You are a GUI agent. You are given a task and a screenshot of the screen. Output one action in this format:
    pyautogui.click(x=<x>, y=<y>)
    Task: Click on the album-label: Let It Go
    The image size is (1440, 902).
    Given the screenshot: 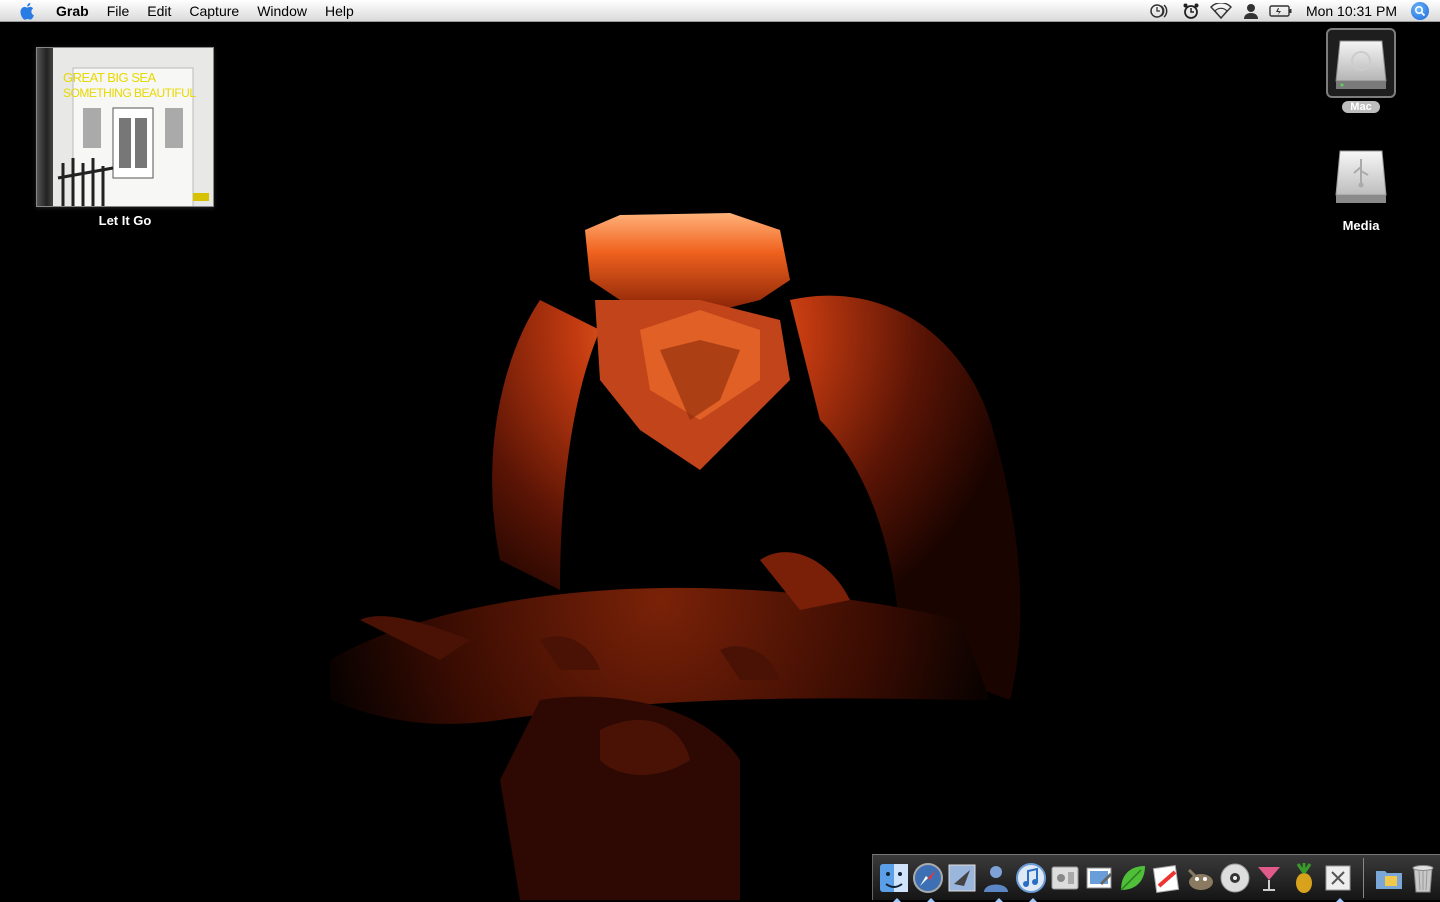 What is the action you would take?
    pyautogui.click(x=125, y=220)
    